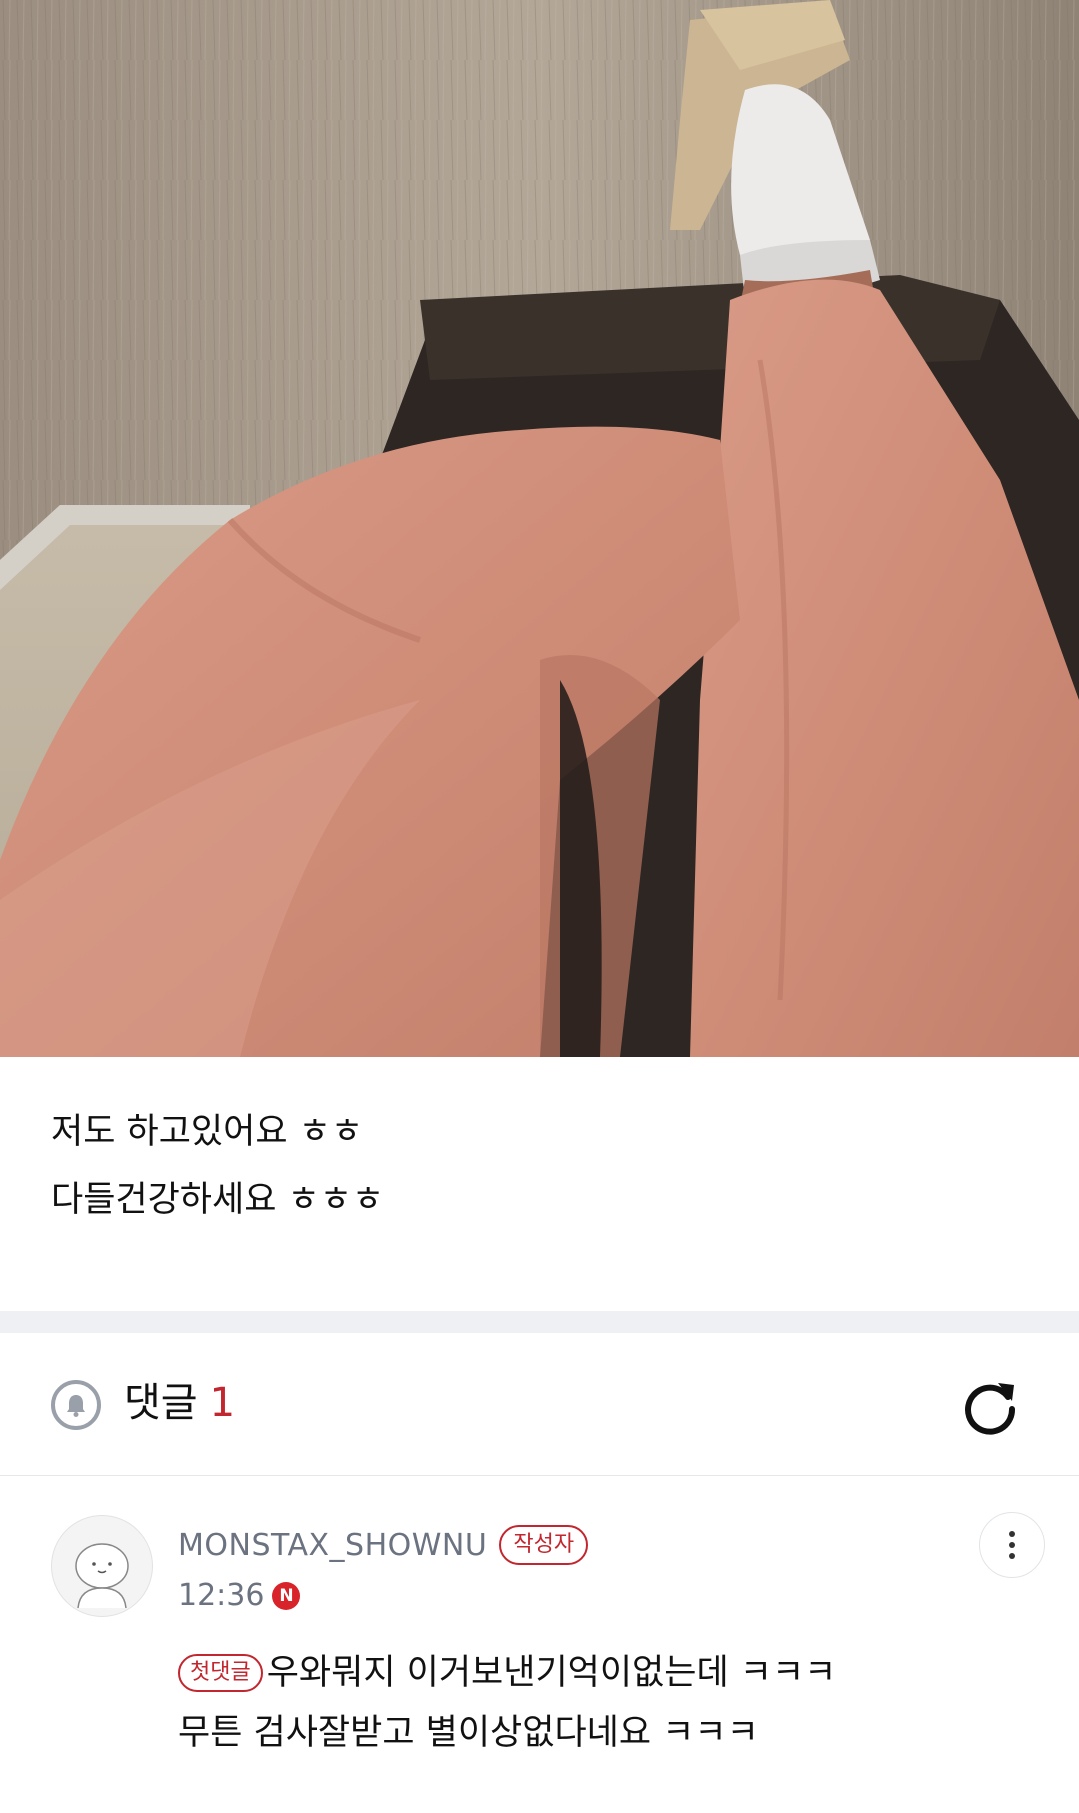  Describe the element at coordinates (332, 1545) in the screenshot. I see `comment-author-name: MONSTAX_SHOWNU` at that location.